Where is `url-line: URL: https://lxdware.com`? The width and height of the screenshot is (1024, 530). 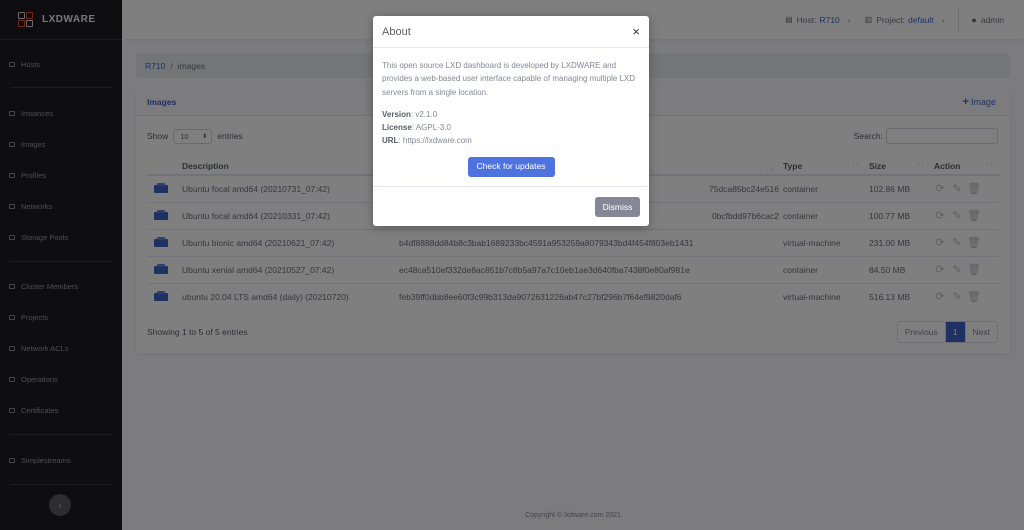
url-line: URL: https://lxdware.com is located at coordinates (427, 141).